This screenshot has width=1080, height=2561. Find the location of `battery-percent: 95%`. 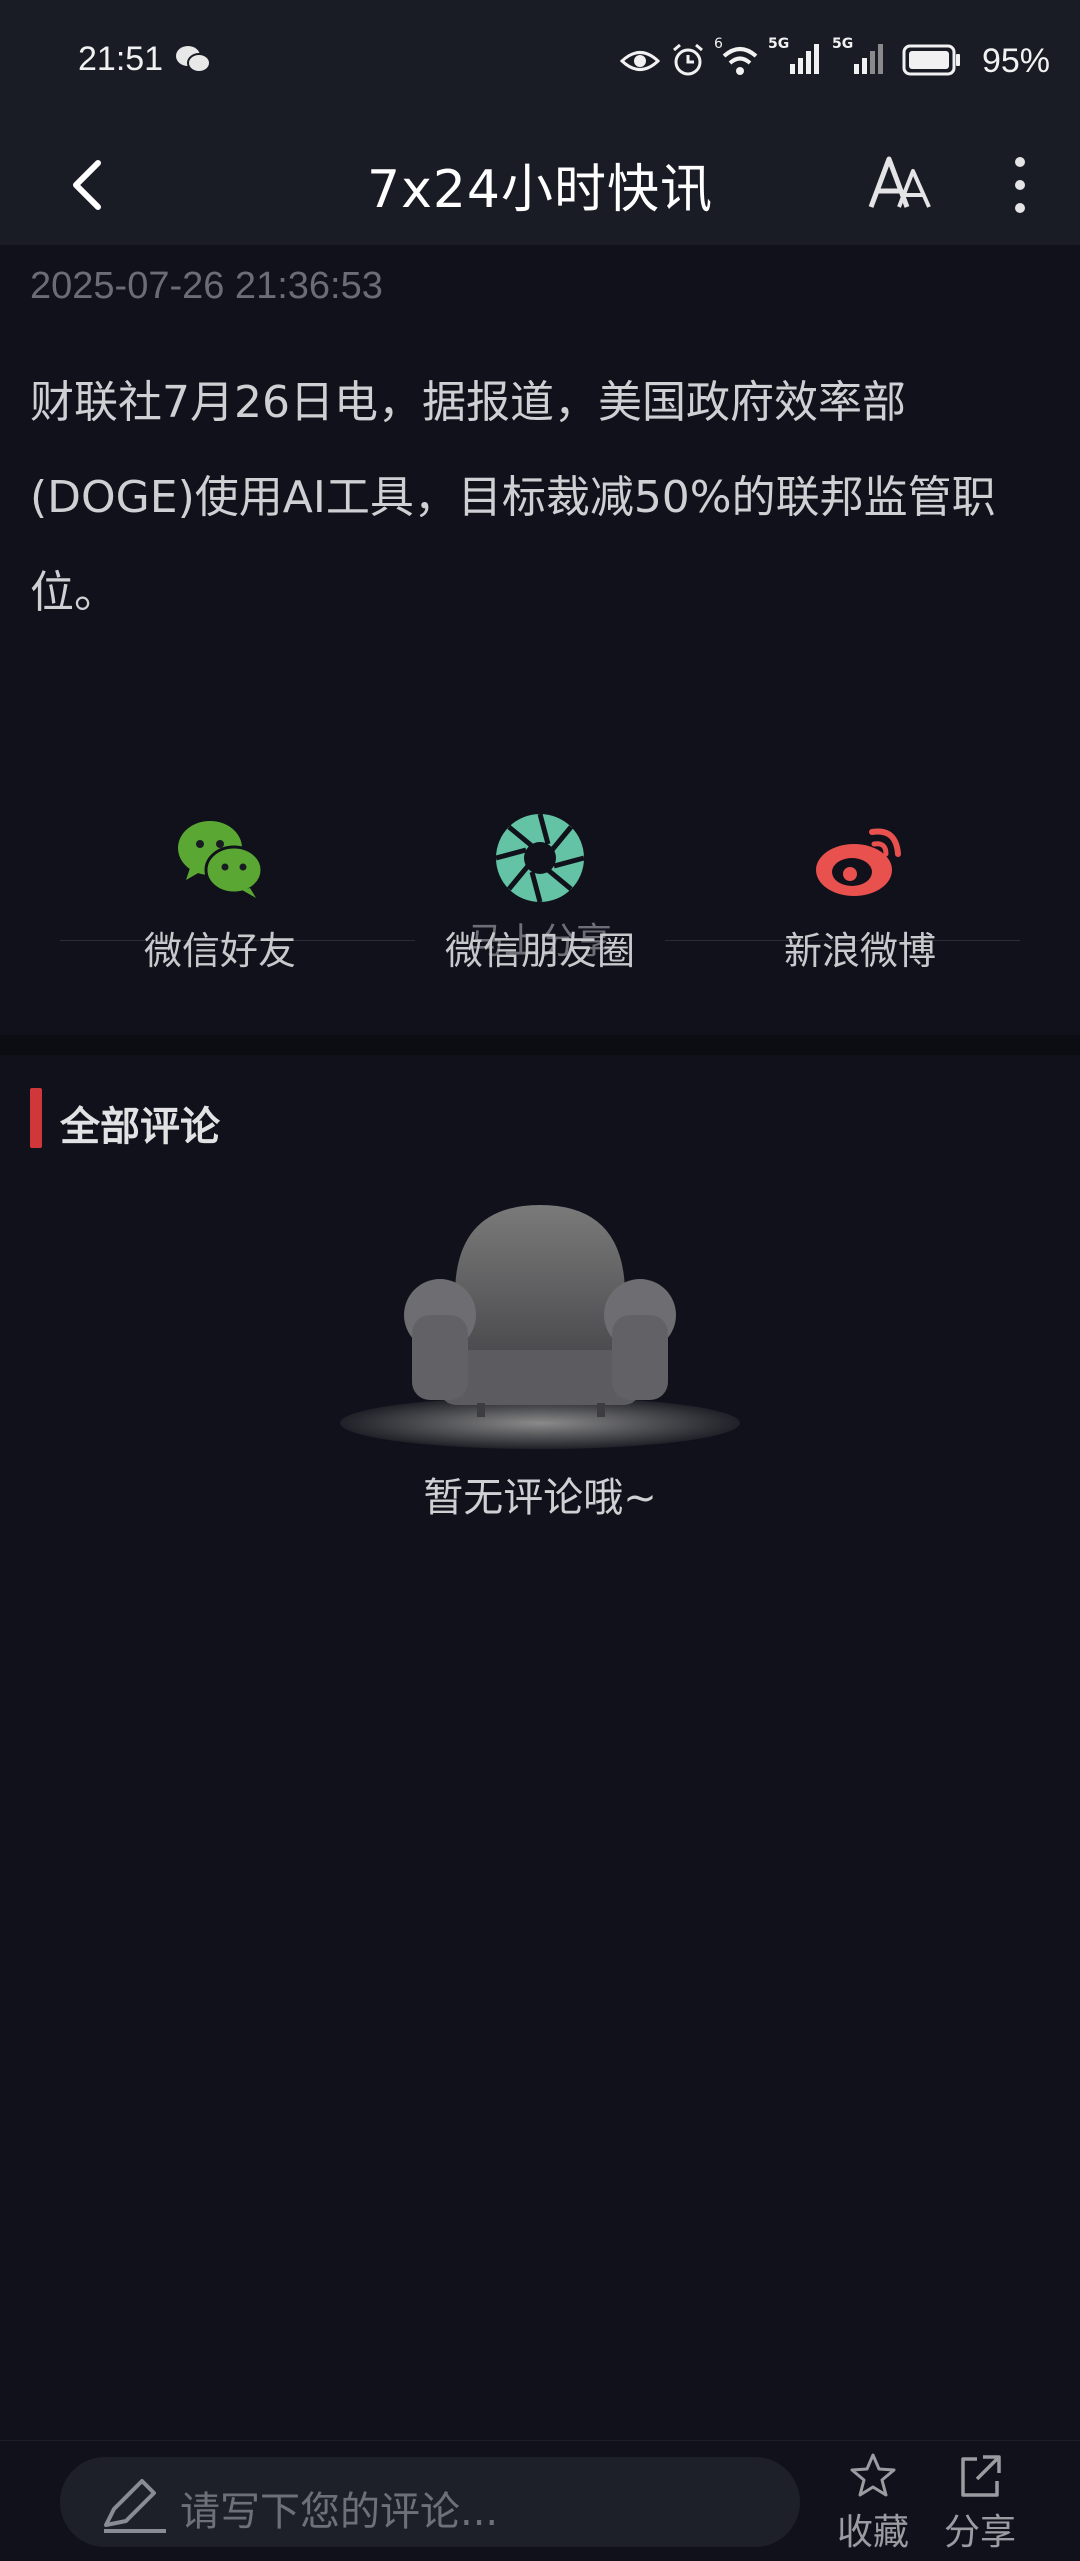

battery-percent: 95% is located at coordinates (1015, 61).